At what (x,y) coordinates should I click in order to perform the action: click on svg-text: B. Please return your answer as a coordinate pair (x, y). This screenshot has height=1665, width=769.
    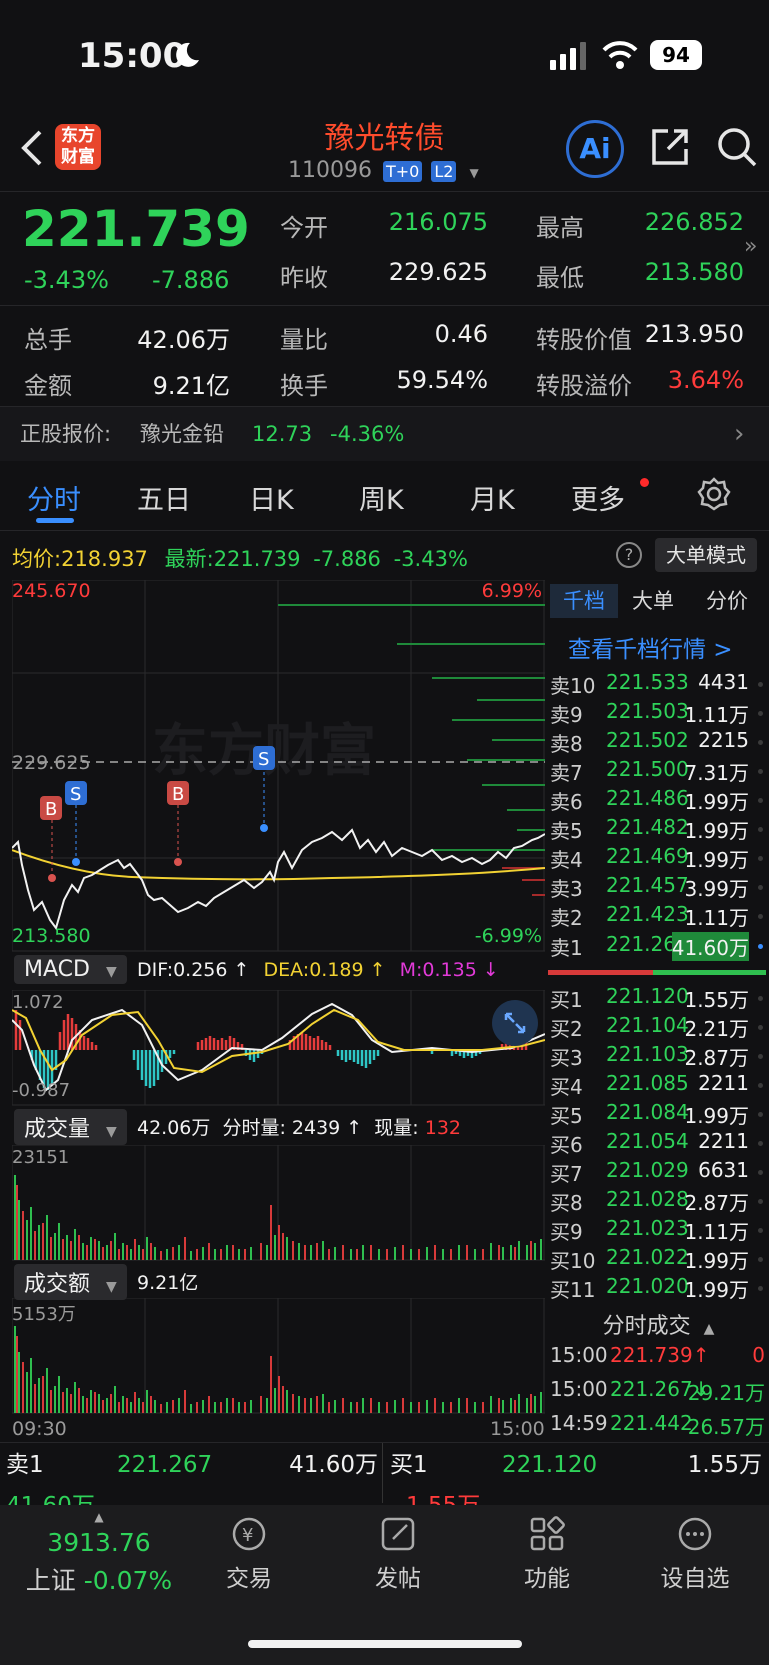
    Looking at the image, I should click on (178, 794).